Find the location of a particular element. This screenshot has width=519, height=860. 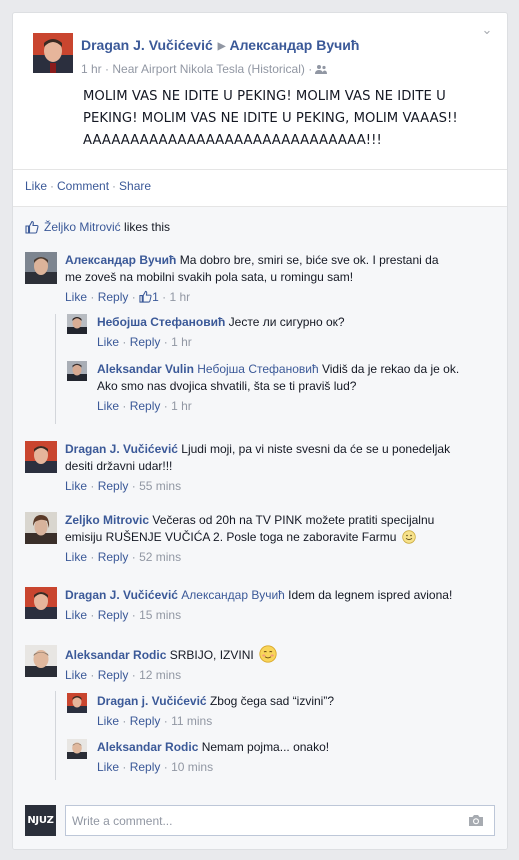

author-avatar is located at coordinates (53, 53).